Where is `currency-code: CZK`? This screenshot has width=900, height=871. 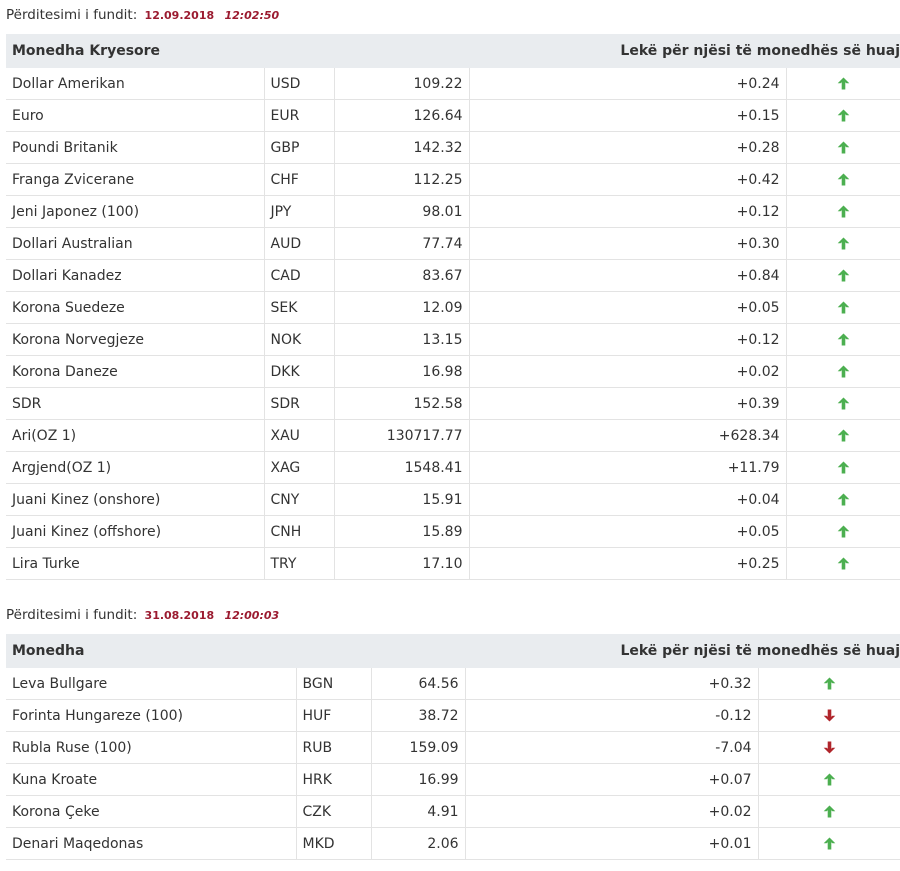 currency-code: CZK is located at coordinates (334, 811).